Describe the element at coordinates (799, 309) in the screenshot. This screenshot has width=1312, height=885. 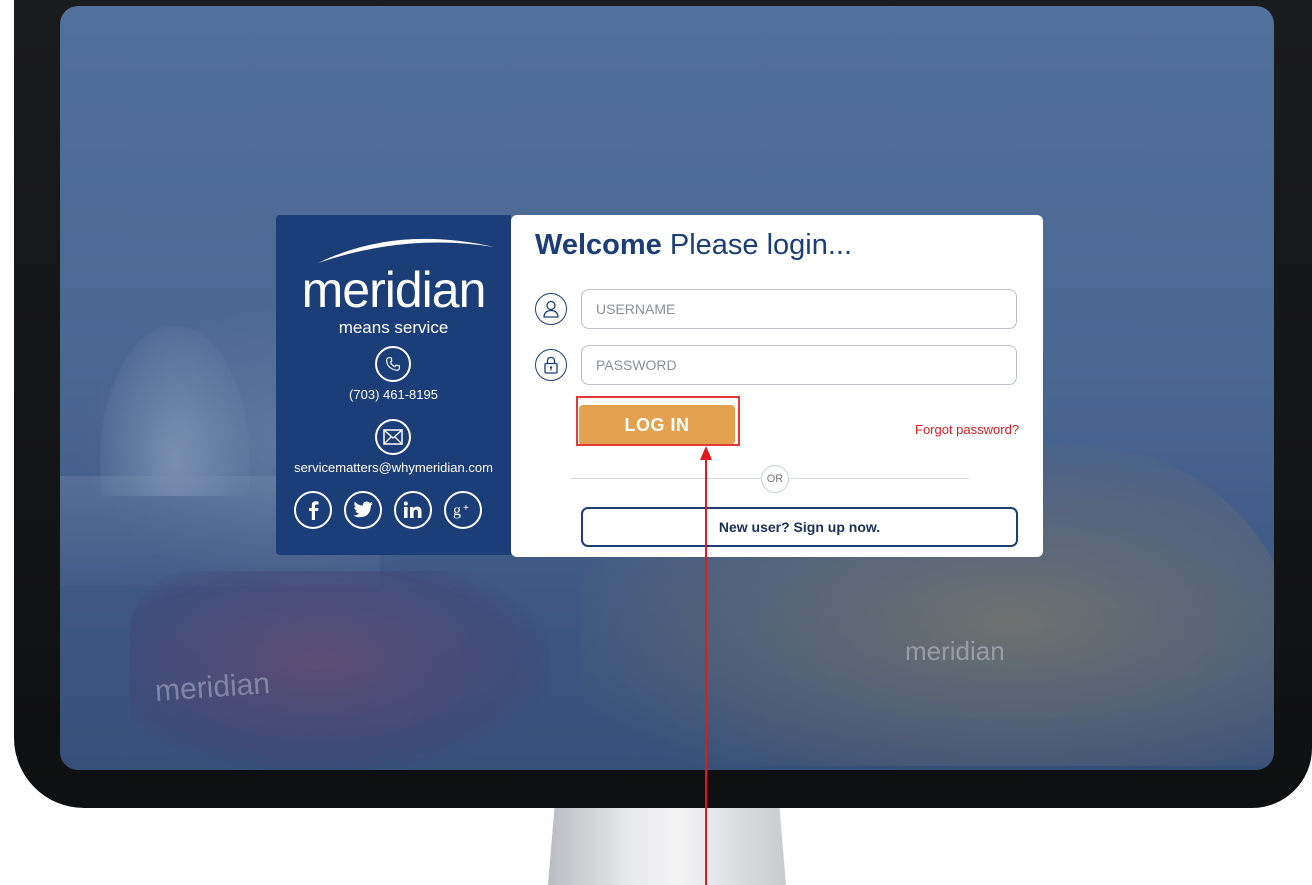
I see `username-input` at that location.